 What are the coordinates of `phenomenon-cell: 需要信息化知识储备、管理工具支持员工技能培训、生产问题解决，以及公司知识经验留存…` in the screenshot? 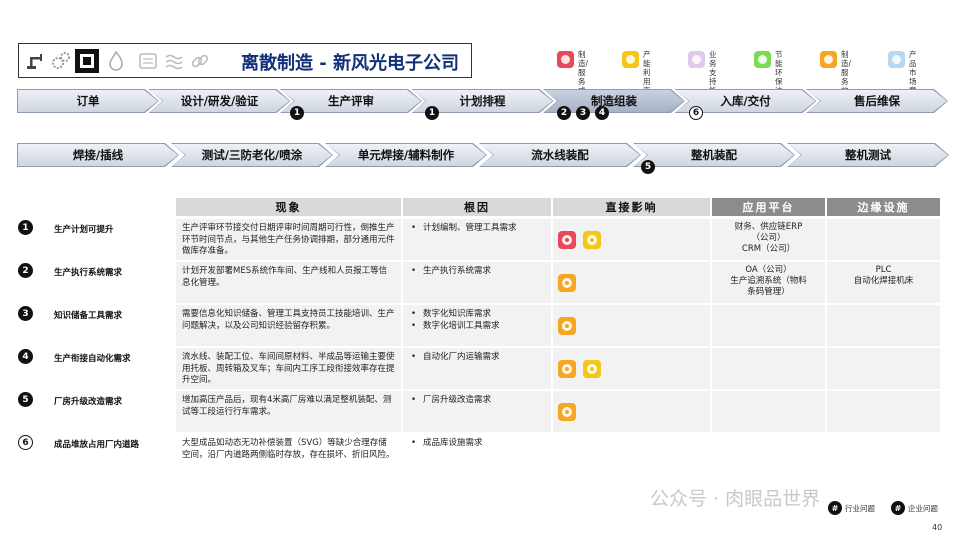 It's located at (288, 325).